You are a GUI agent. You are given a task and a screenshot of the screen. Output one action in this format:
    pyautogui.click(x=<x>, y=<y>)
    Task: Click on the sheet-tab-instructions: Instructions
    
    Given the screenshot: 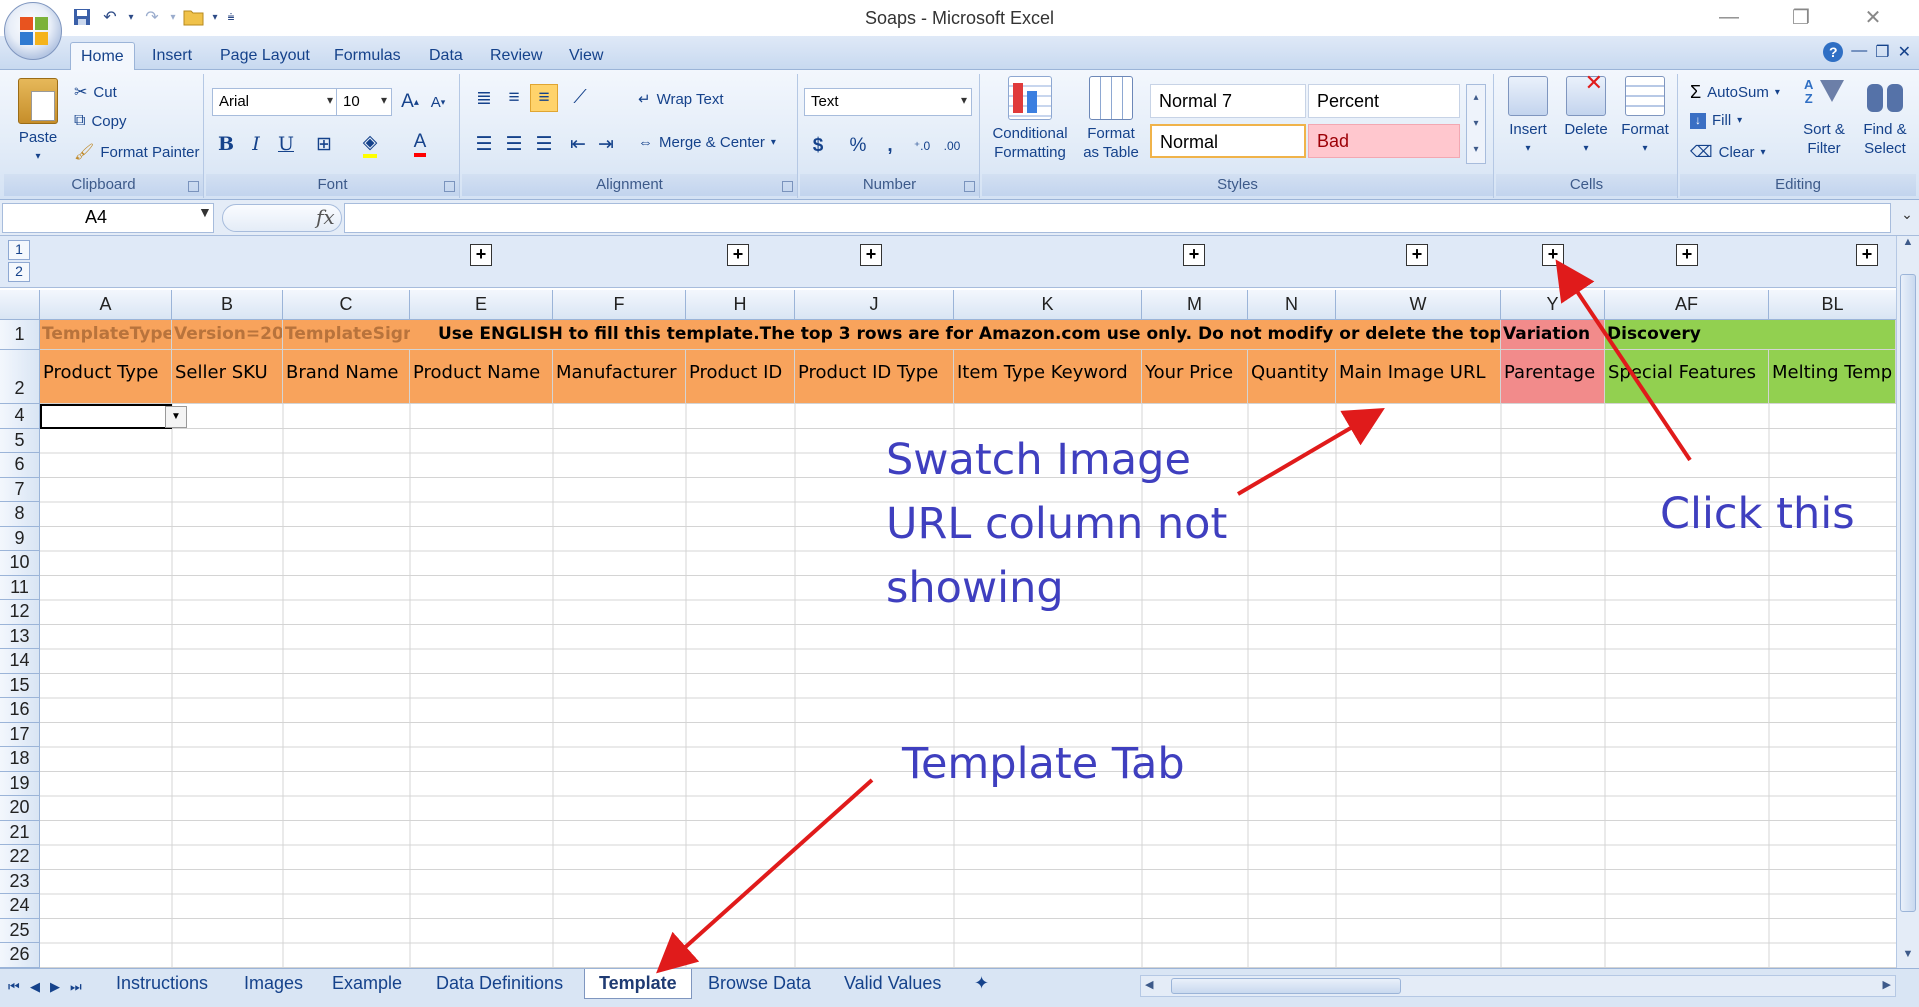 What is the action you would take?
    pyautogui.click(x=162, y=984)
    